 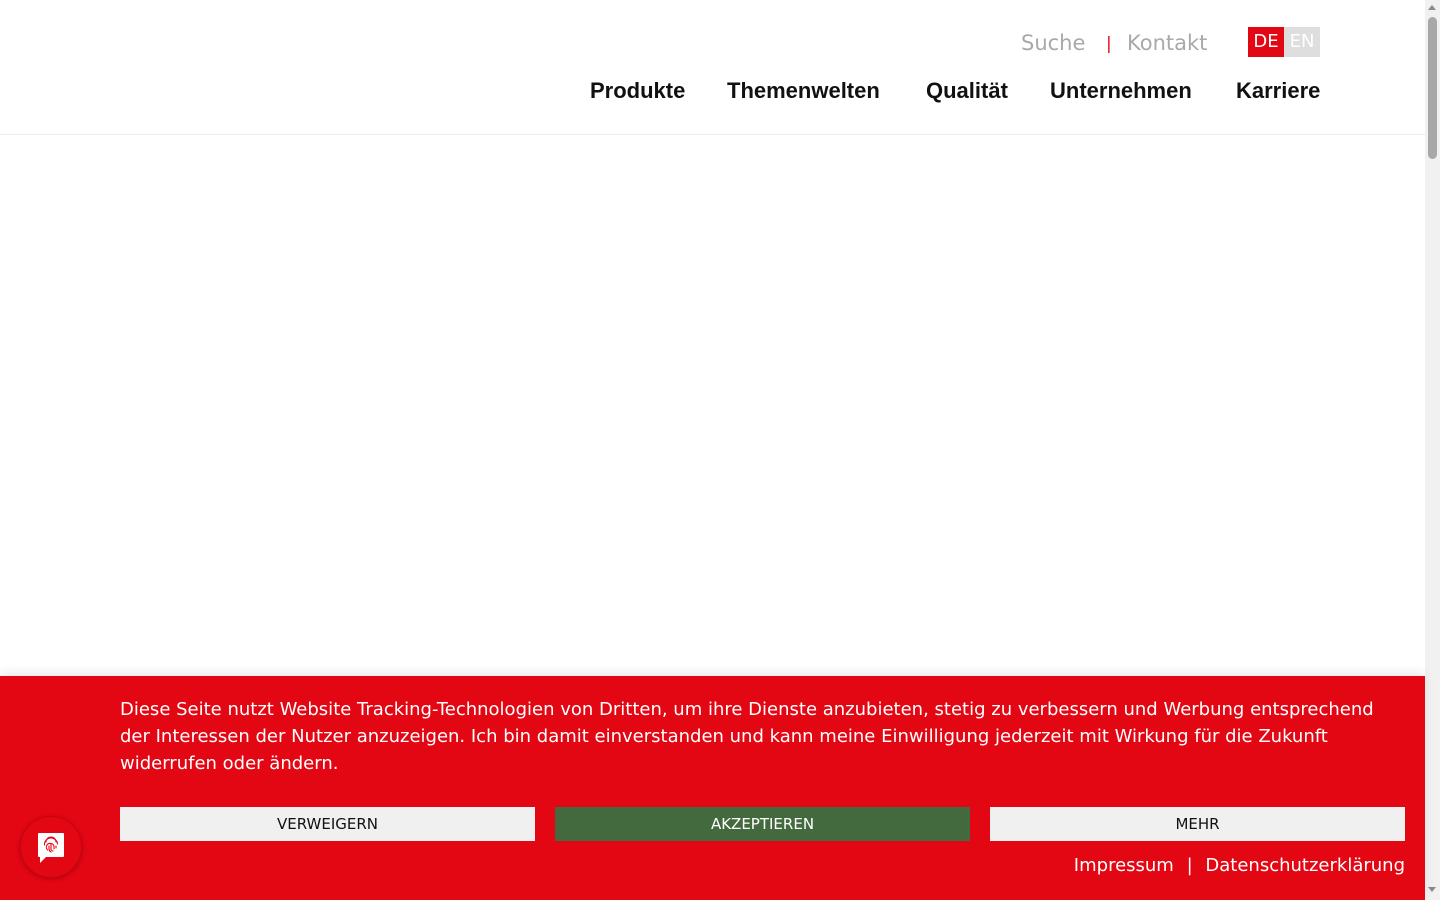 What do you see at coordinates (803, 91) in the screenshot?
I see `nav-item-themenwelten: Themenwelten` at bounding box center [803, 91].